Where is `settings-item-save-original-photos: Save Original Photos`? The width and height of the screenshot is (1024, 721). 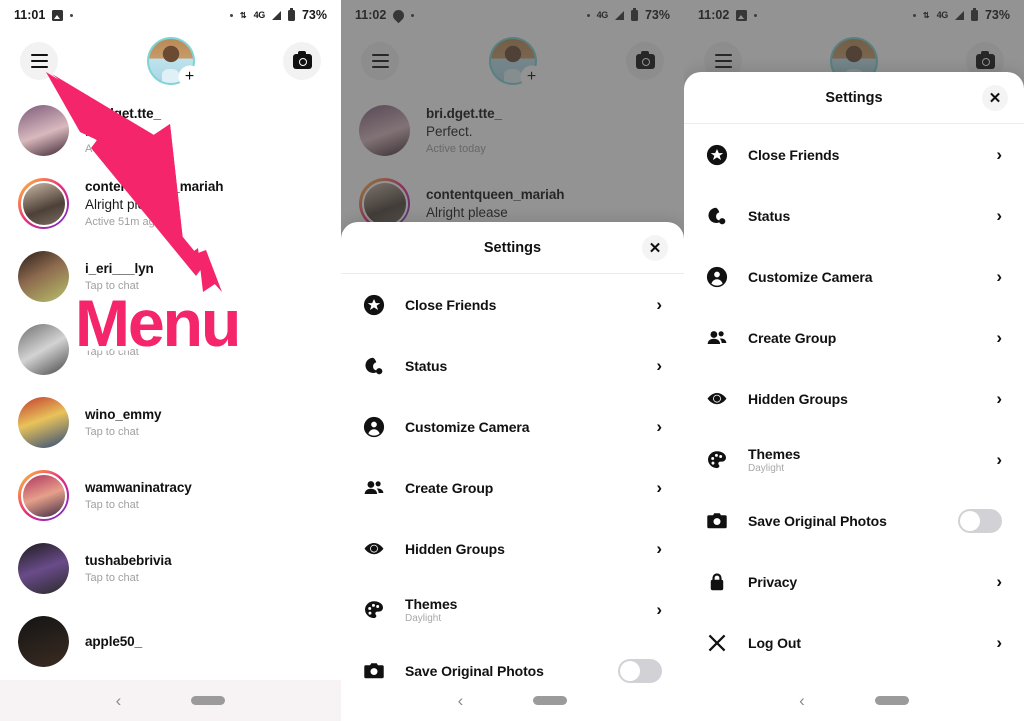 settings-item-save-original-photos: Save Original Photos is located at coordinates (854, 520).